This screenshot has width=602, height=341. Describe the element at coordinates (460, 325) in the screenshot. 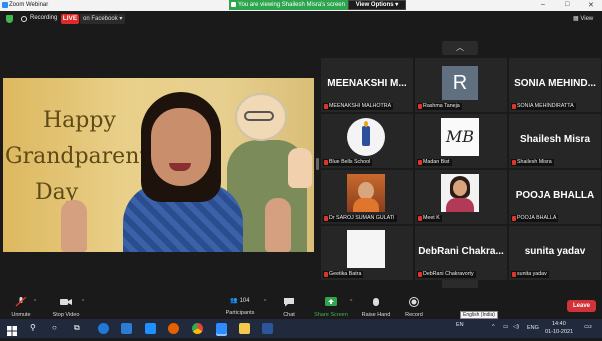

I see `language-indicator-short: EN` at that location.